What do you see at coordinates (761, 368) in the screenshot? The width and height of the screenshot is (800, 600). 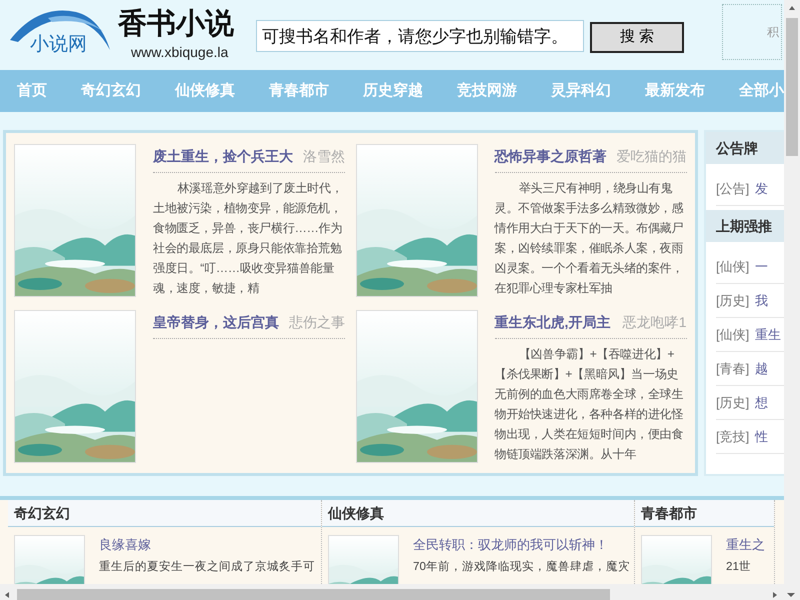 I see `sidebar-link: 越` at bounding box center [761, 368].